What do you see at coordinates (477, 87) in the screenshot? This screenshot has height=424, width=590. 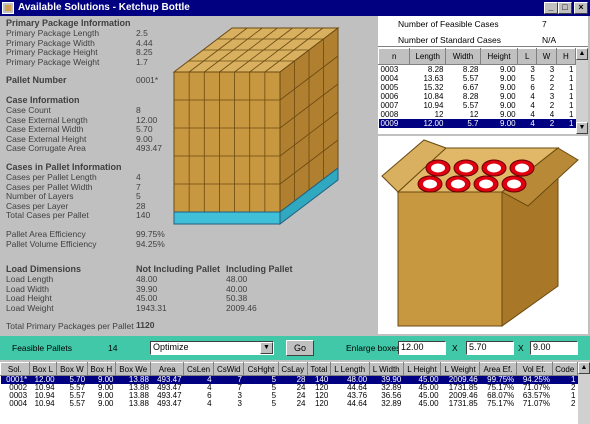 I see `cases-grid-row: 0005 15.32 6.67 9.00 6 2 1` at bounding box center [477, 87].